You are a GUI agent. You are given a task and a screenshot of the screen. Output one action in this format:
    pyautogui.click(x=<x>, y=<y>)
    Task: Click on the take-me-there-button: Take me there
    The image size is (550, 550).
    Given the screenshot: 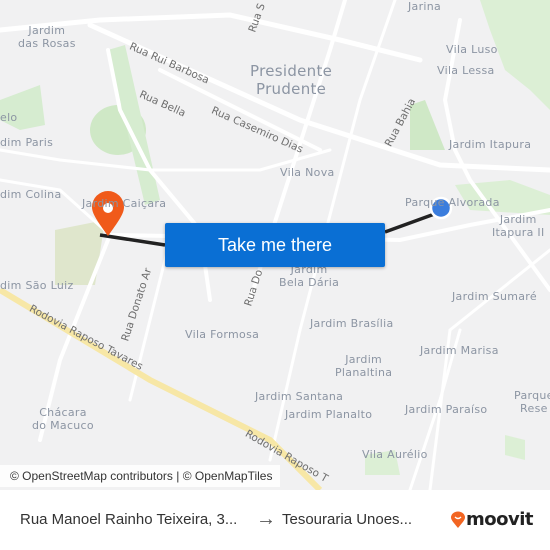 What is the action you would take?
    pyautogui.click(x=275, y=245)
    